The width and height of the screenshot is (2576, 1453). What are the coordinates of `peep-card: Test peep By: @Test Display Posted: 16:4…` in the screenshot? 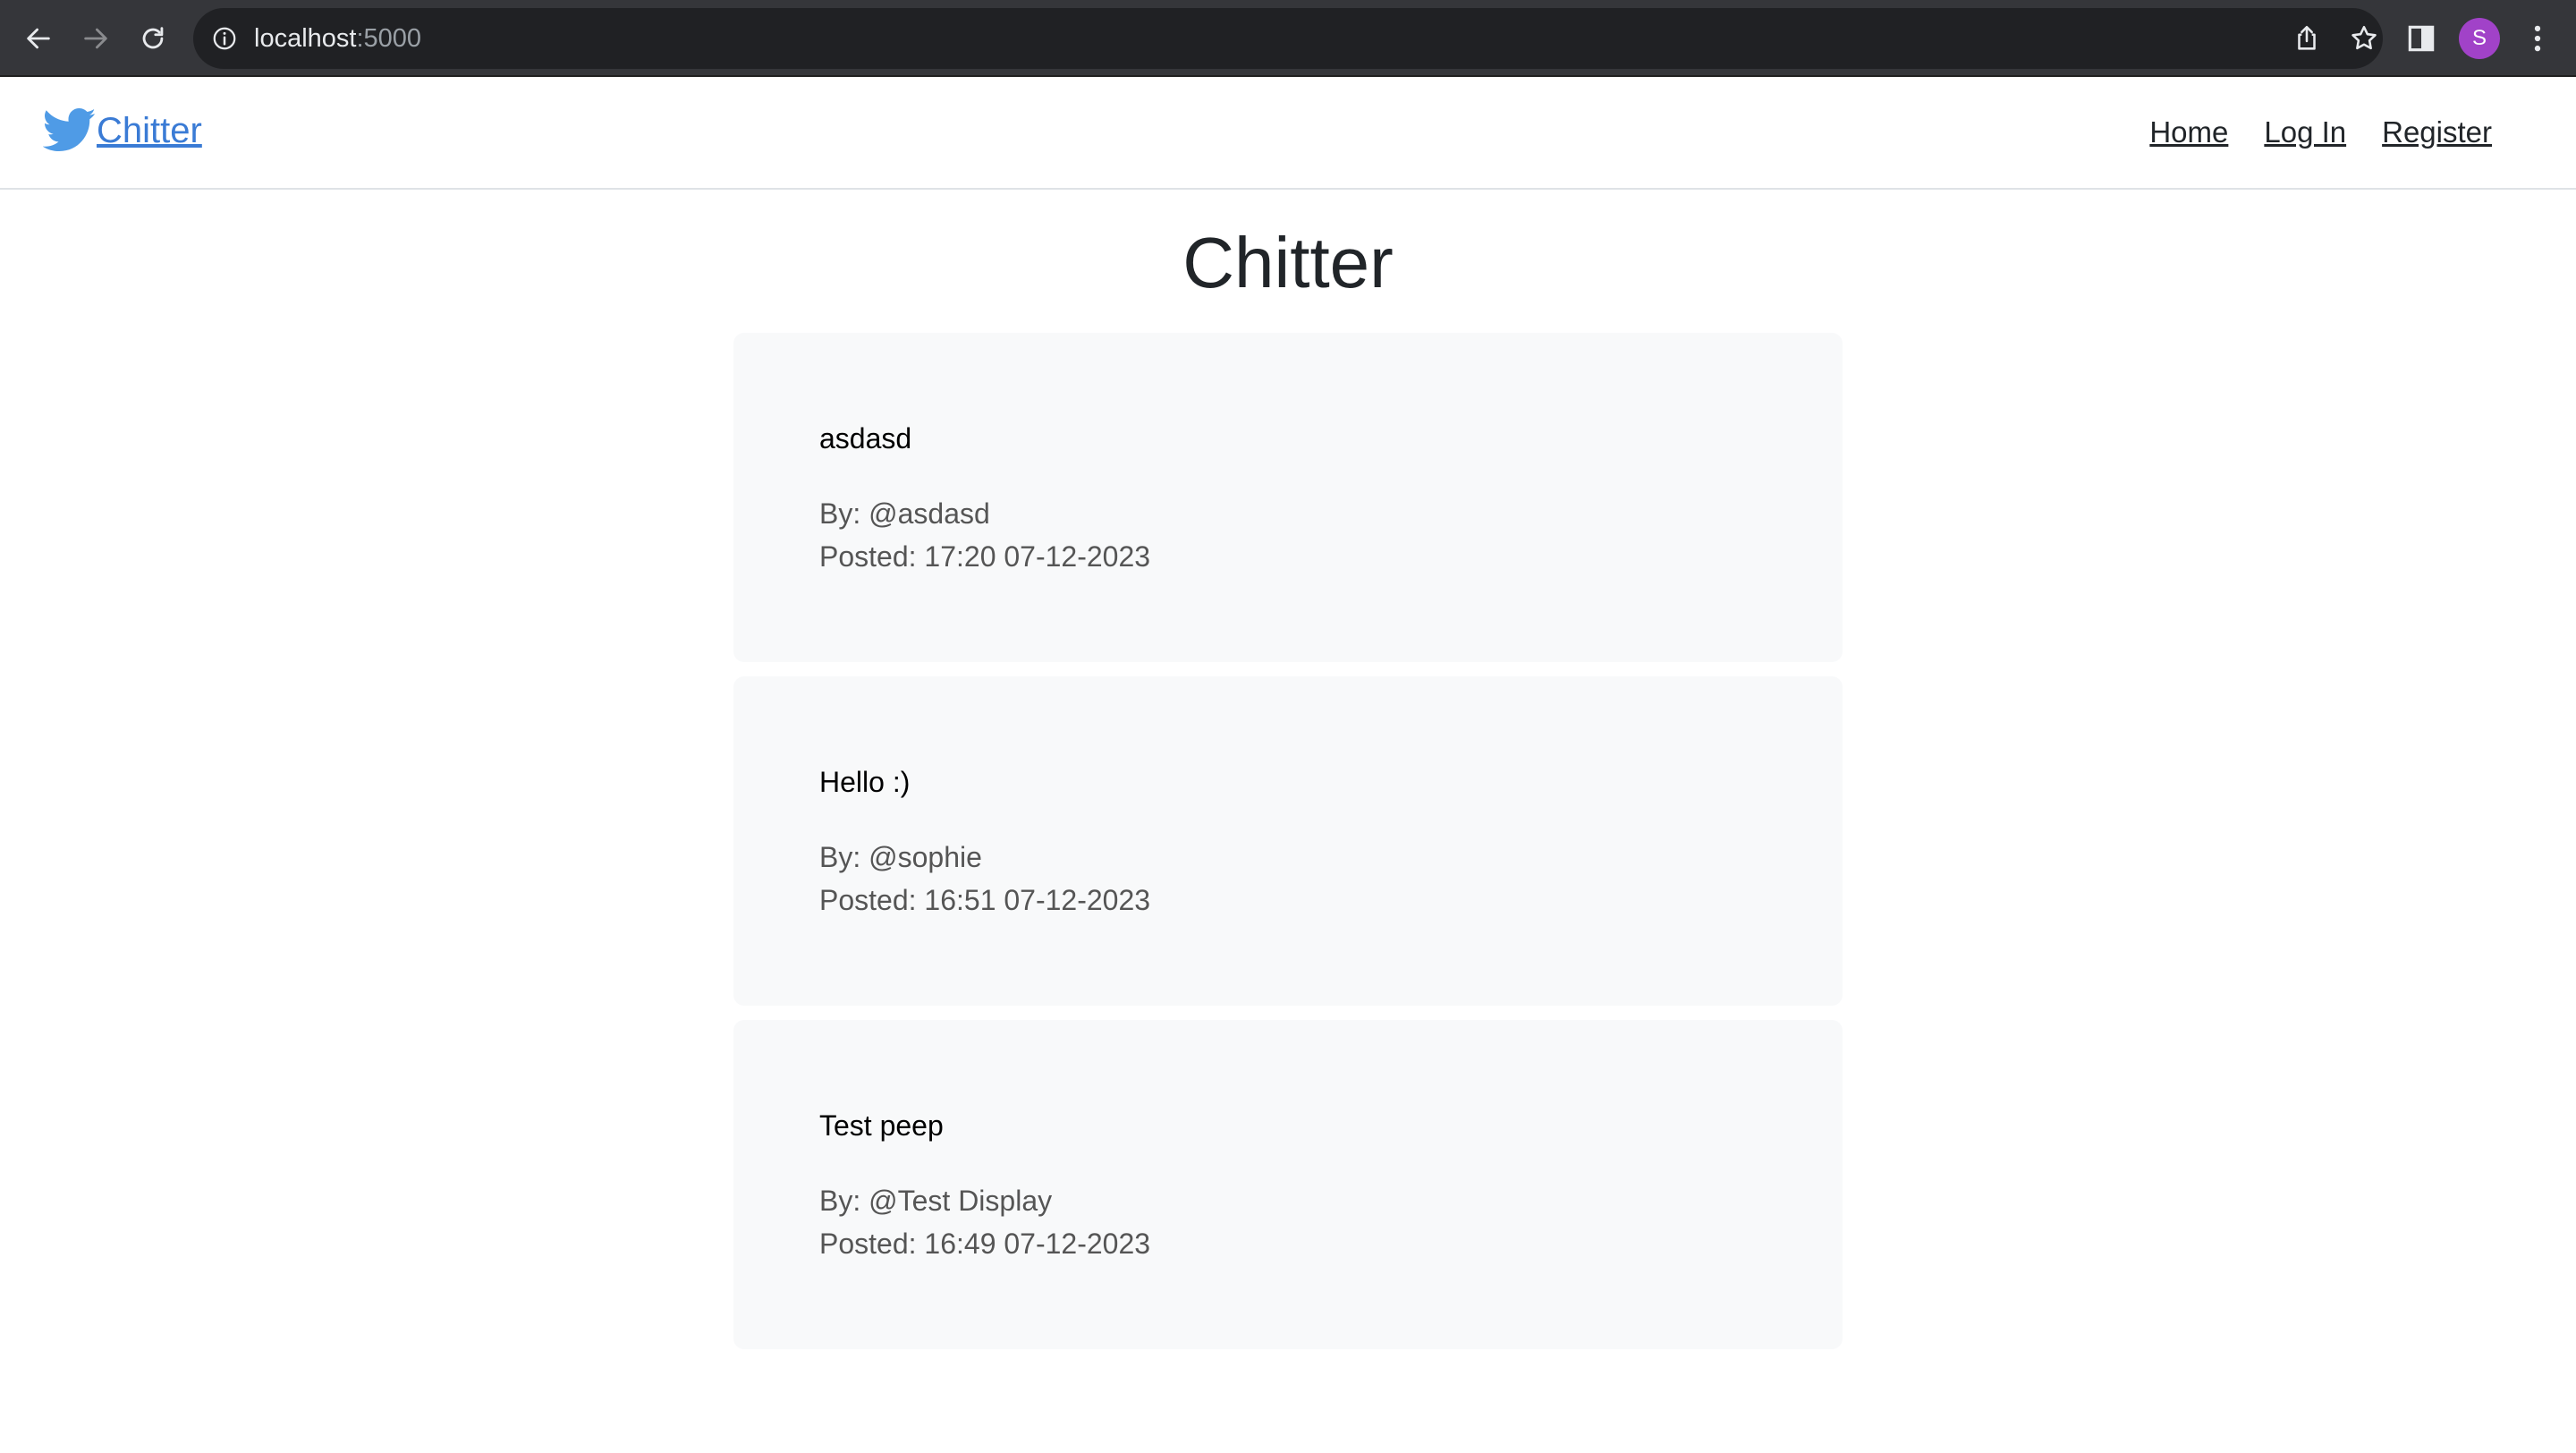 It's located at (1288, 1184).